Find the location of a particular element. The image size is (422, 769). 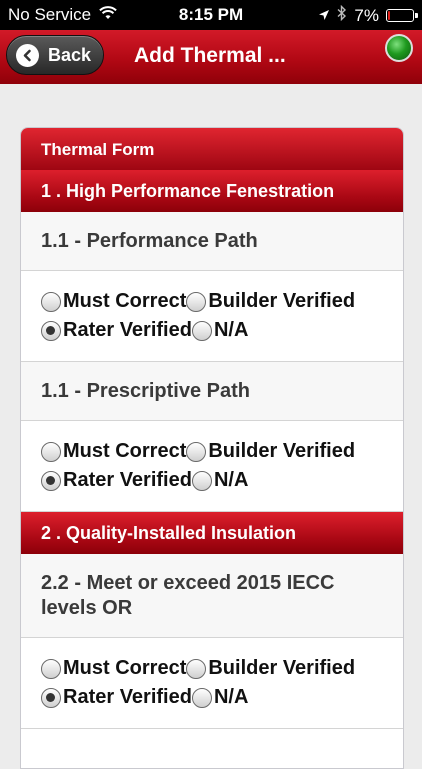

bluetooth-icon is located at coordinates (342, 15).